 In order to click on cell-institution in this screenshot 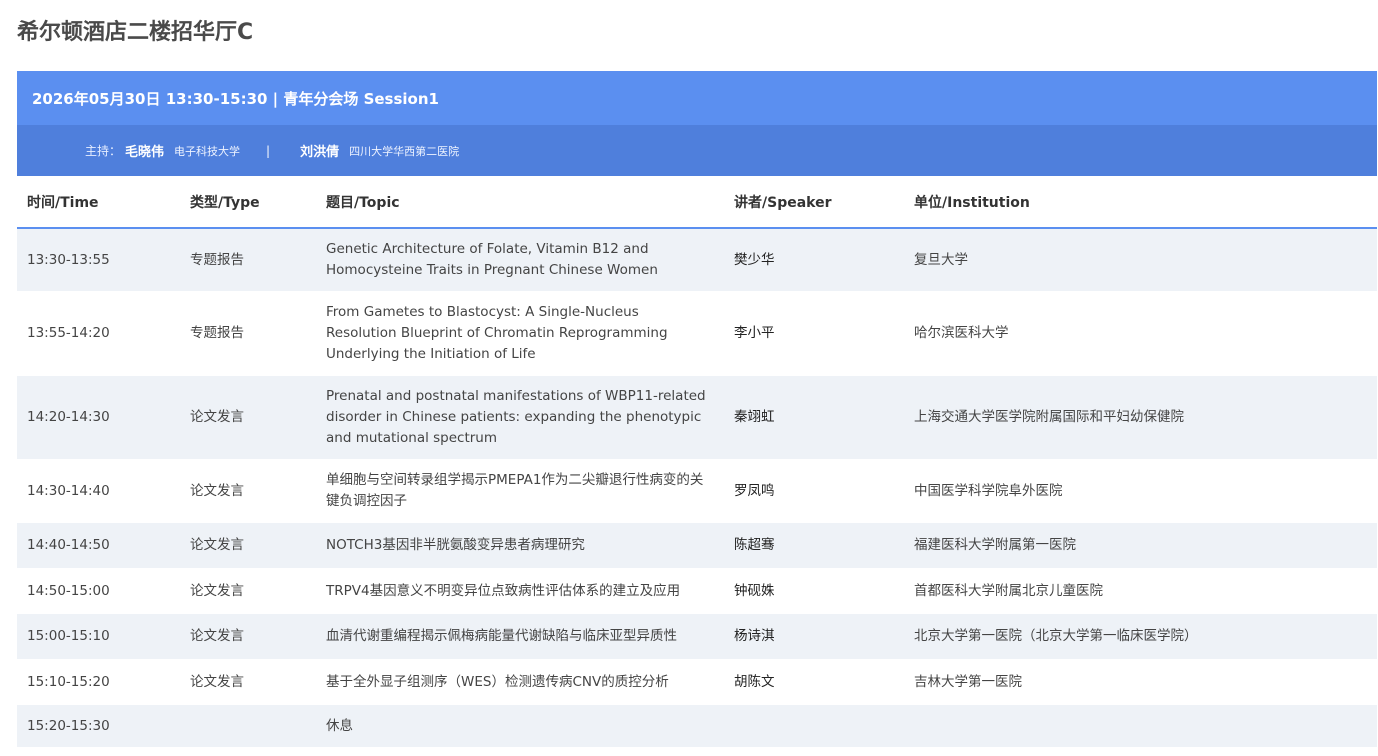, I will do `click(1140, 726)`.